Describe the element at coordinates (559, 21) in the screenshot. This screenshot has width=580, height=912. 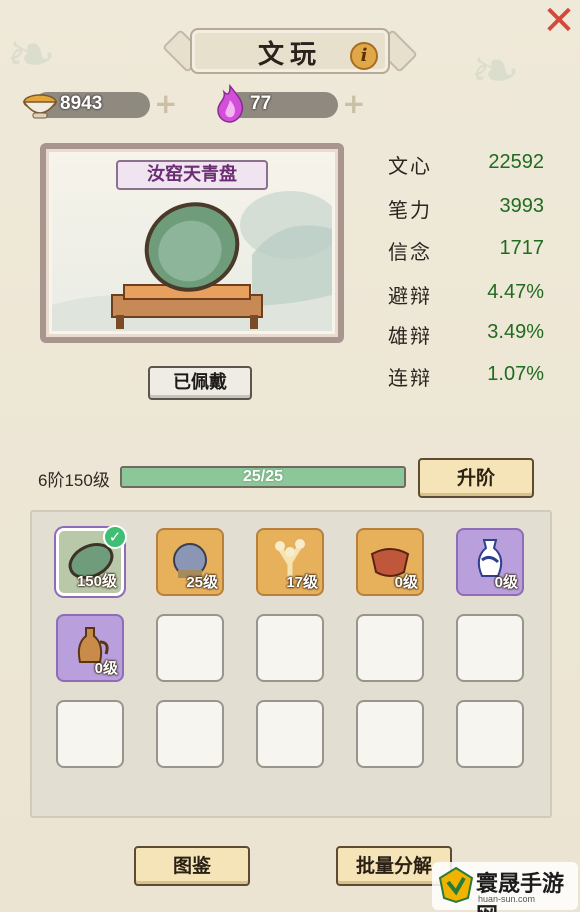
I see `close-icon: ✕` at that location.